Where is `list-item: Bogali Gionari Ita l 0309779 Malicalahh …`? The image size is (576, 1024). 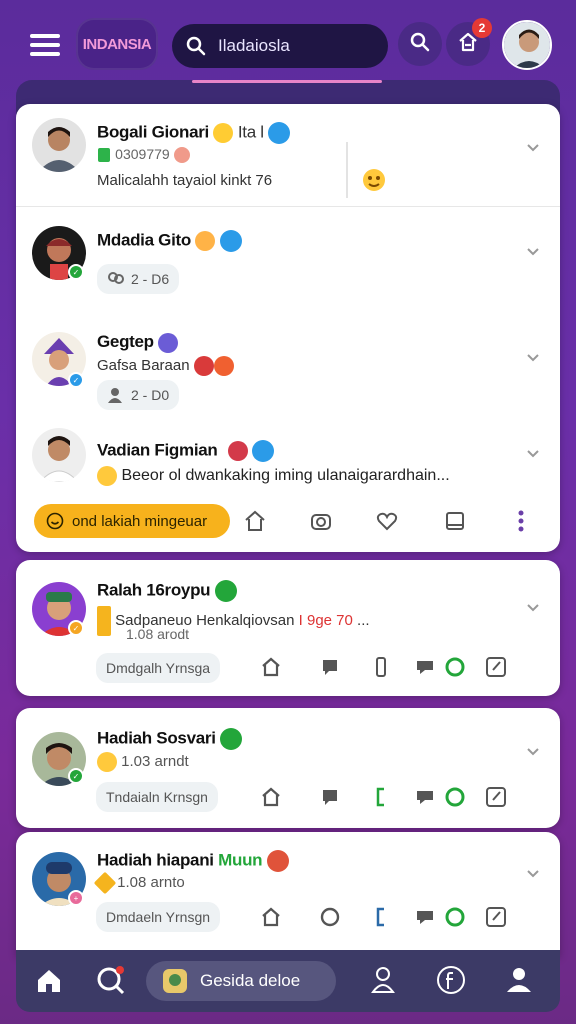 list-item: Bogali Gionari Ita l 0309779 Malicalahh … is located at coordinates (288, 156).